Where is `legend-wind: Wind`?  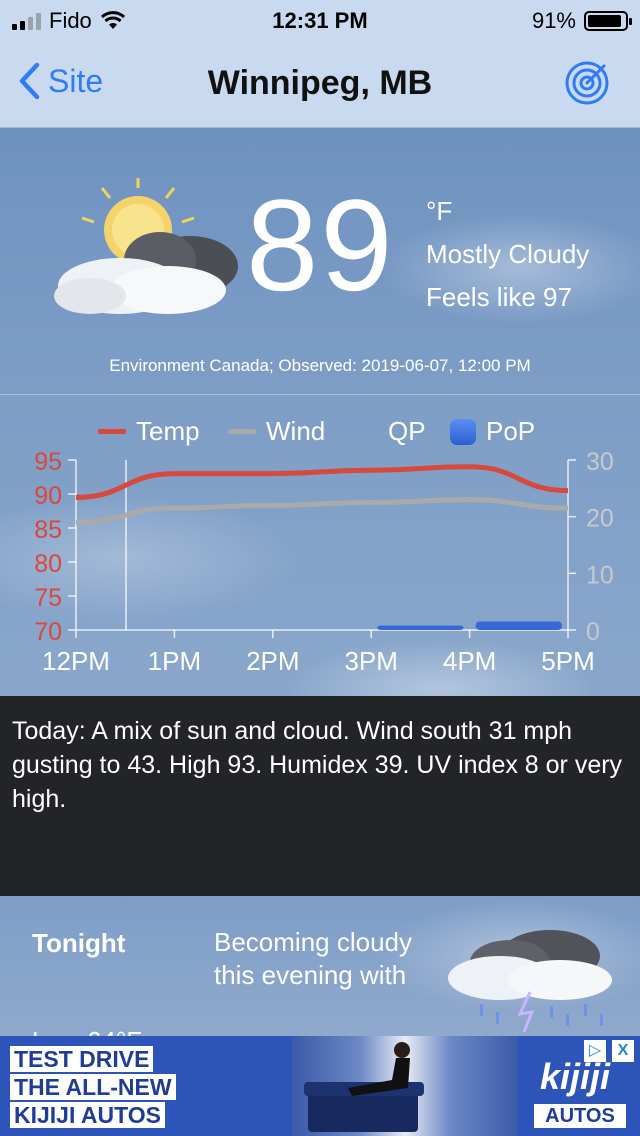 legend-wind: Wind is located at coordinates (276, 431).